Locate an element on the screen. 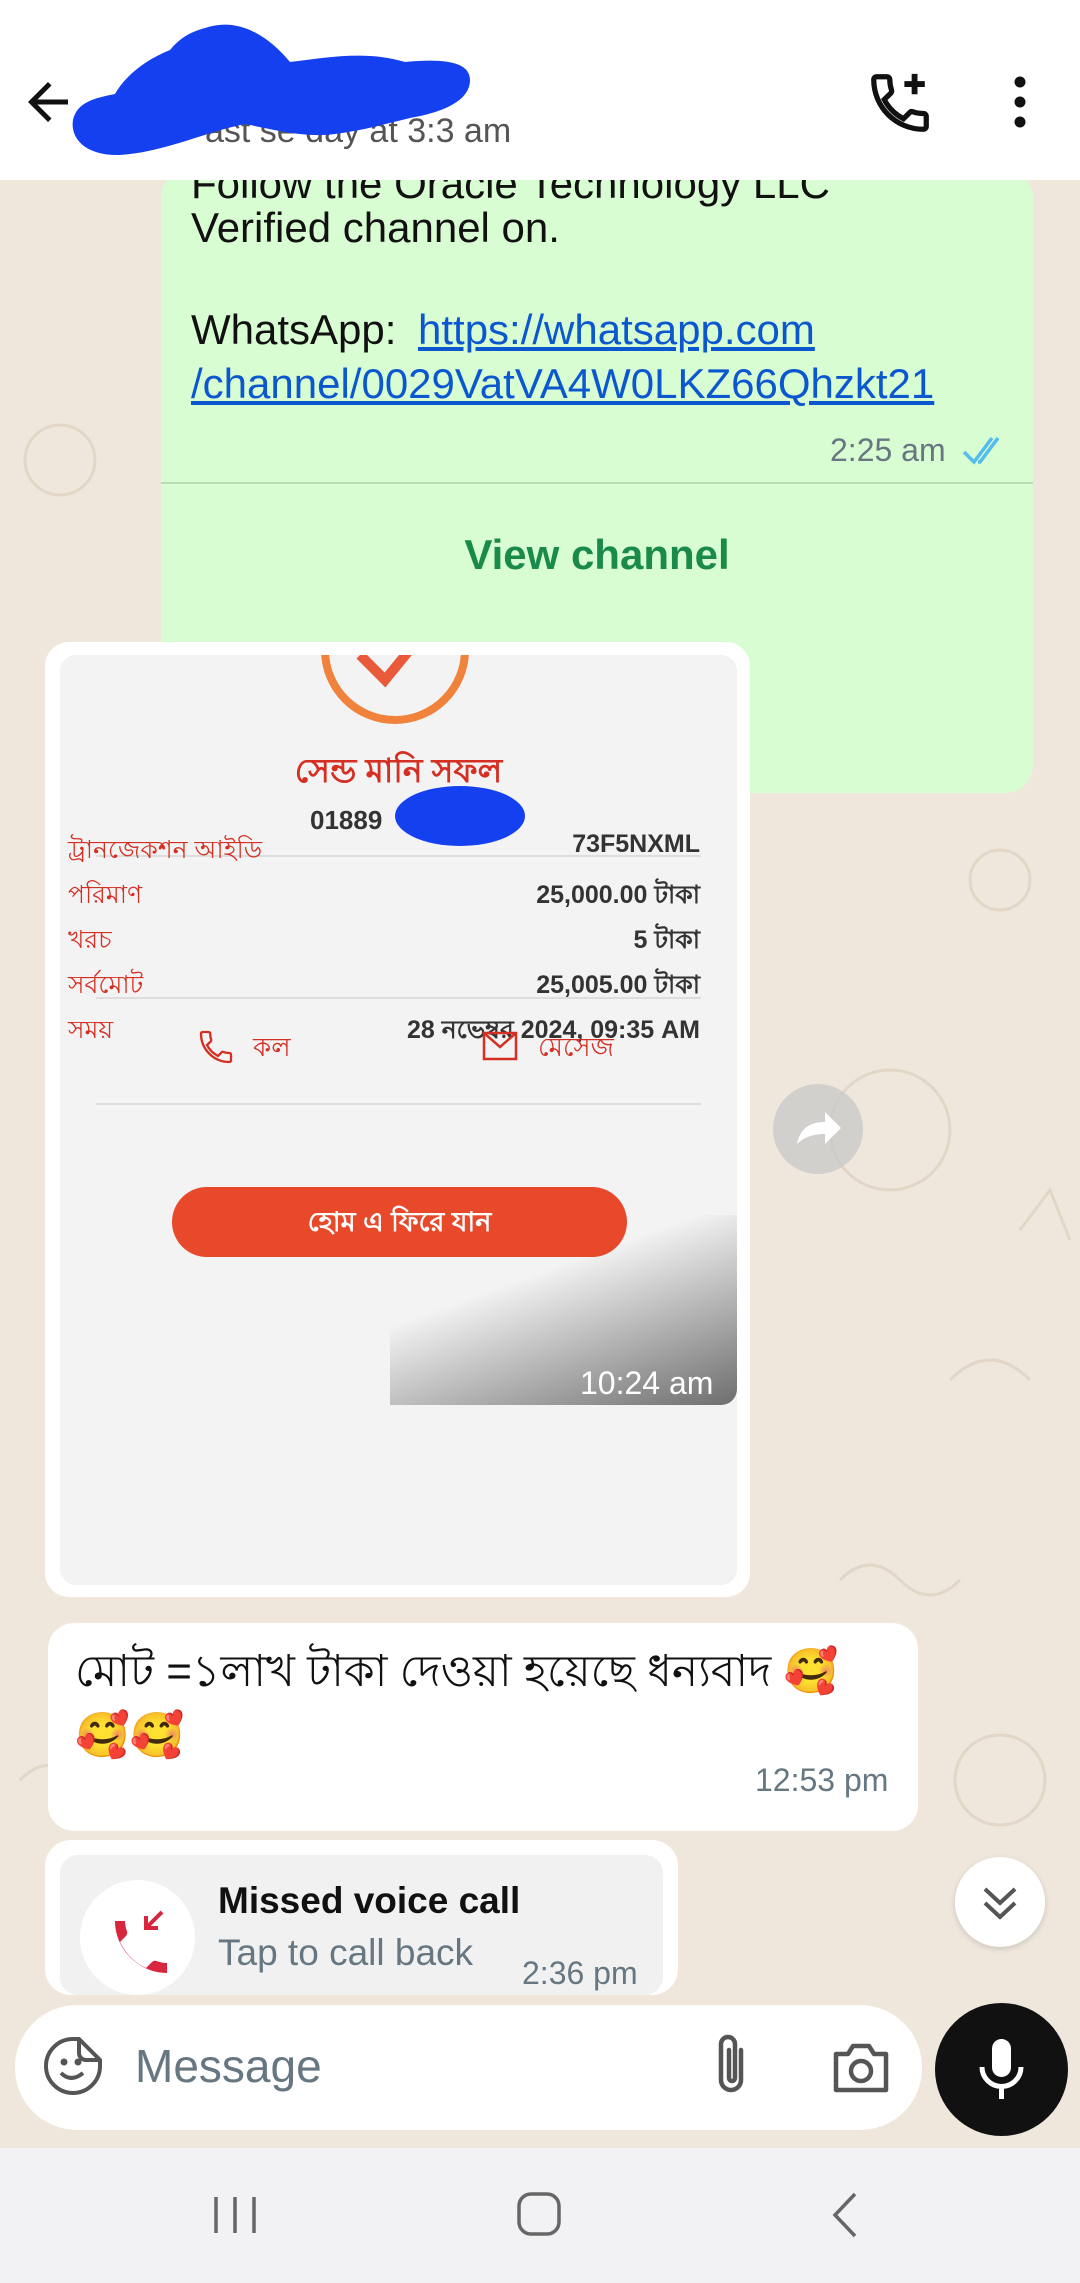 The height and width of the screenshot is (2283, 1080). channel-link: /channel/0029VatVA4W0LKZ66Qhzkt21 is located at coordinates (562, 384).